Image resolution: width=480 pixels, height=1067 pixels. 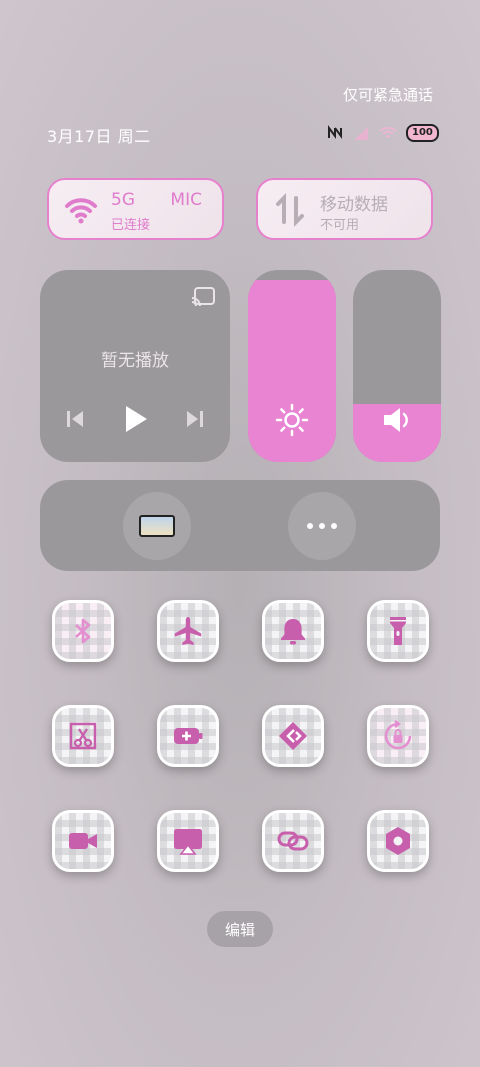 I want to click on link-toggle, so click(x=293, y=841).